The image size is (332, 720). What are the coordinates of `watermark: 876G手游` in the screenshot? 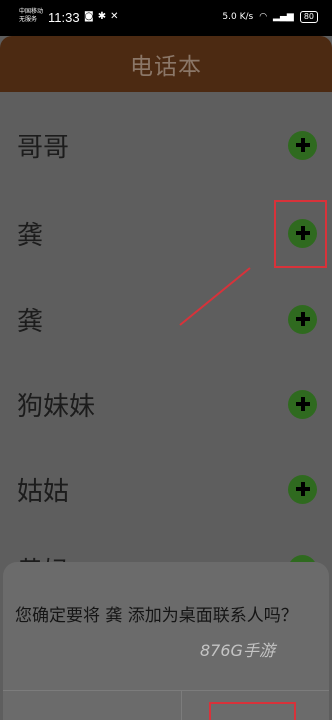 It's located at (237, 650).